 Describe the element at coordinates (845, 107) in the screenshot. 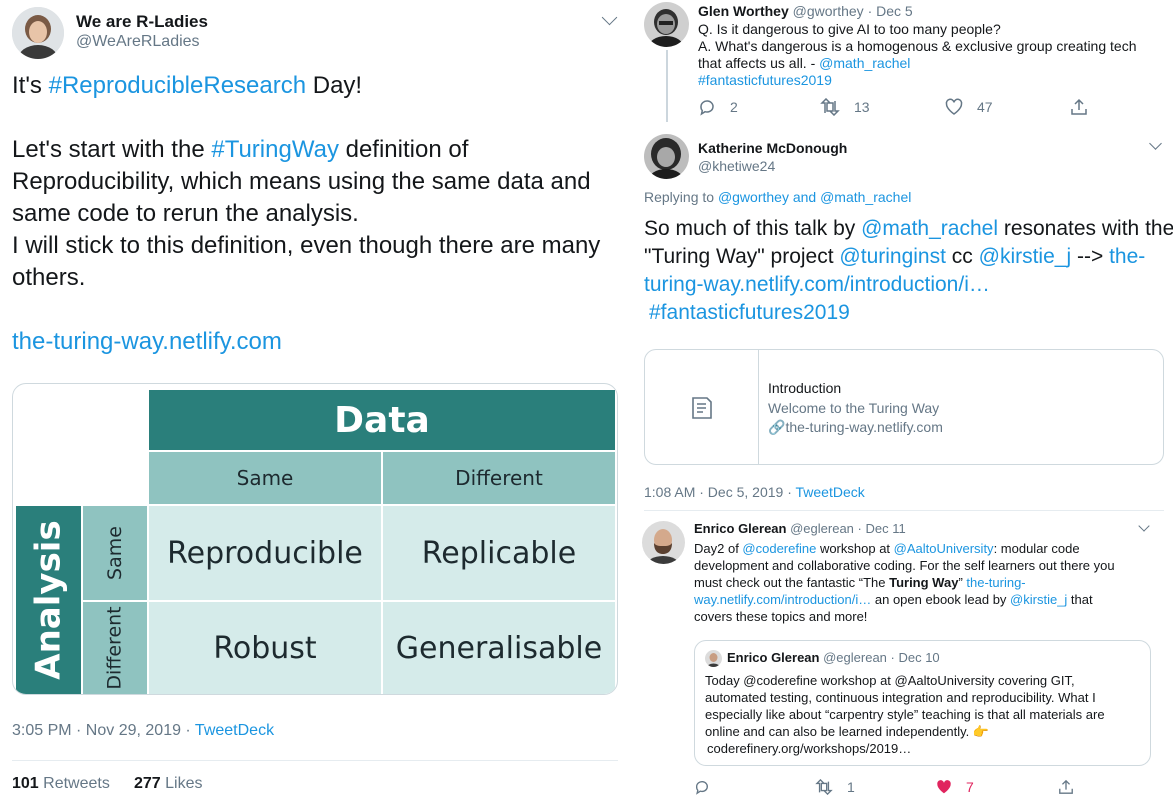

I see `retweet-button: 13` at that location.